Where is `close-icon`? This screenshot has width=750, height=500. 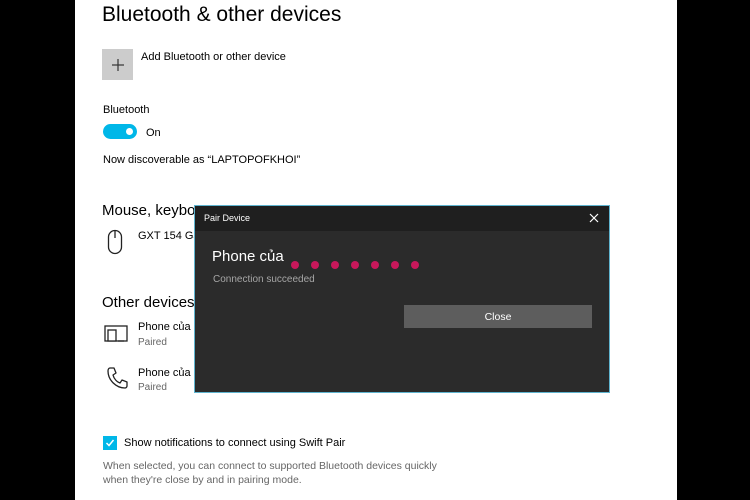 close-icon is located at coordinates (594, 218).